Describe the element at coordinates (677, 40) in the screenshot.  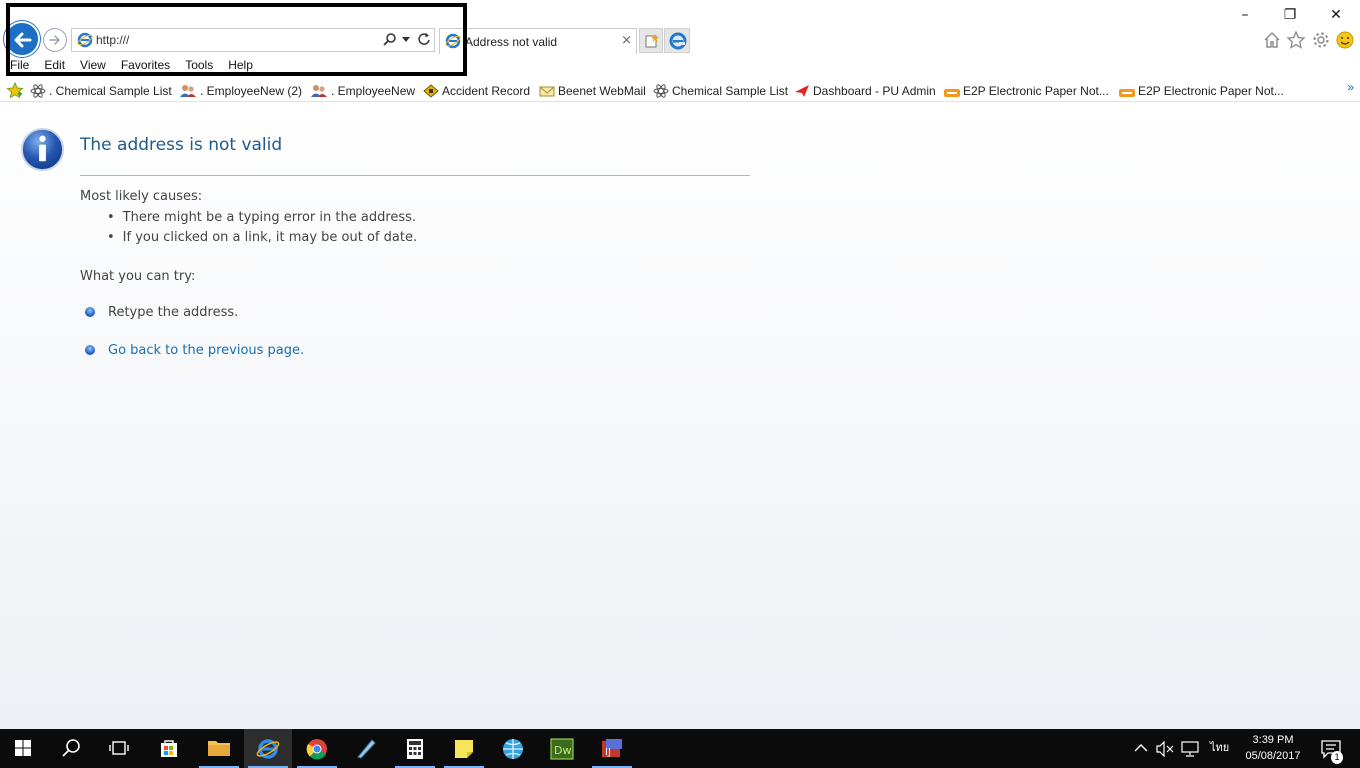
I see `open-edge-button` at that location.